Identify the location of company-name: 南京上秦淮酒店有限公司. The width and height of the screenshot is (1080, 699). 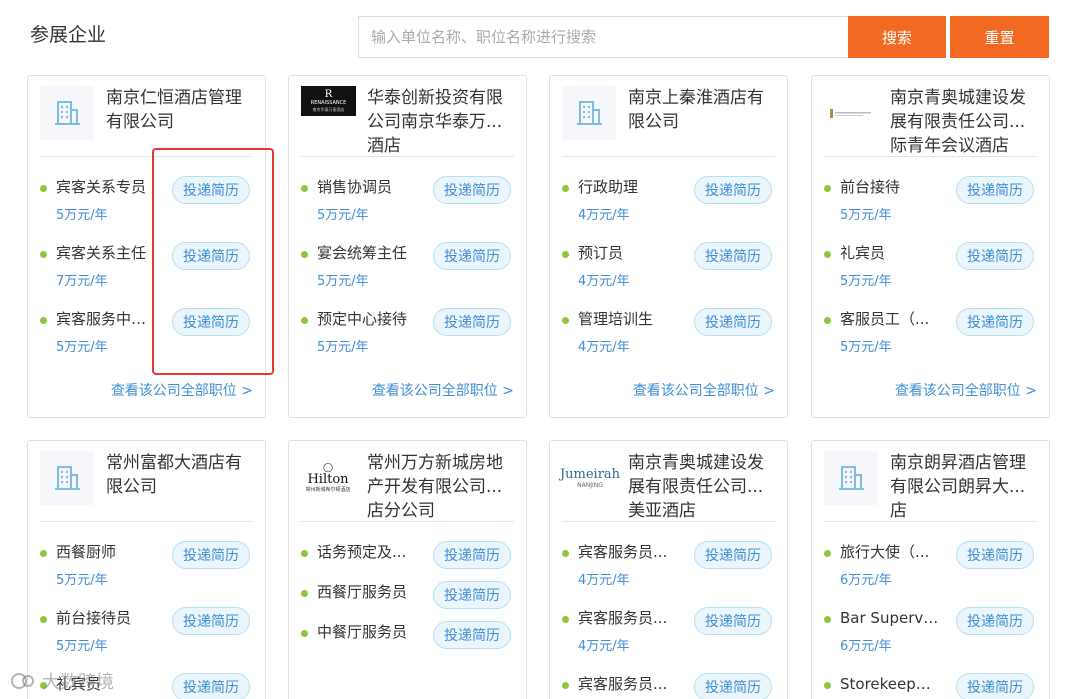
(704, 110).